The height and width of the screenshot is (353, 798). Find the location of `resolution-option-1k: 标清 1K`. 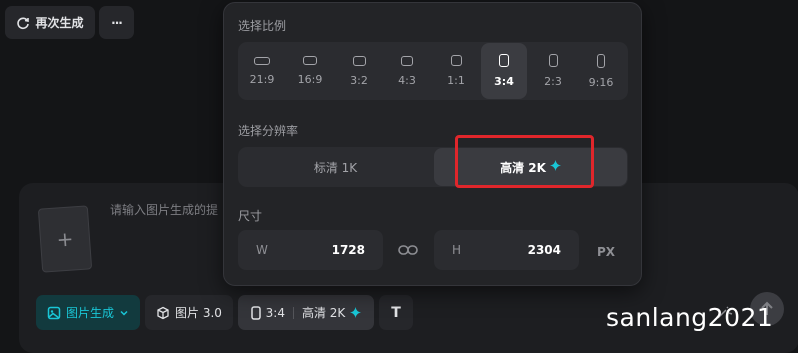

resolution-option-1k: 标清 1K is located at coordinates (335, 167).